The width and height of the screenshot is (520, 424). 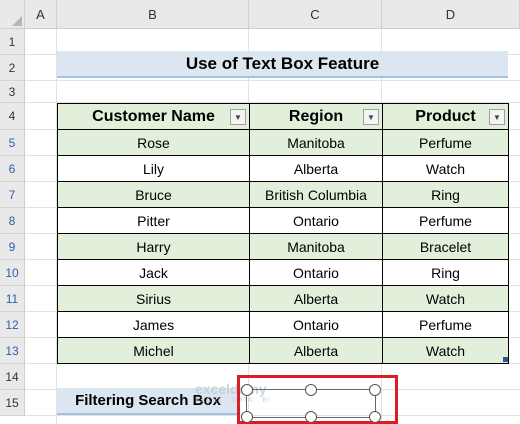 I want to click on table-row: Lily Alberta Watch, so click(x=283, y=168).